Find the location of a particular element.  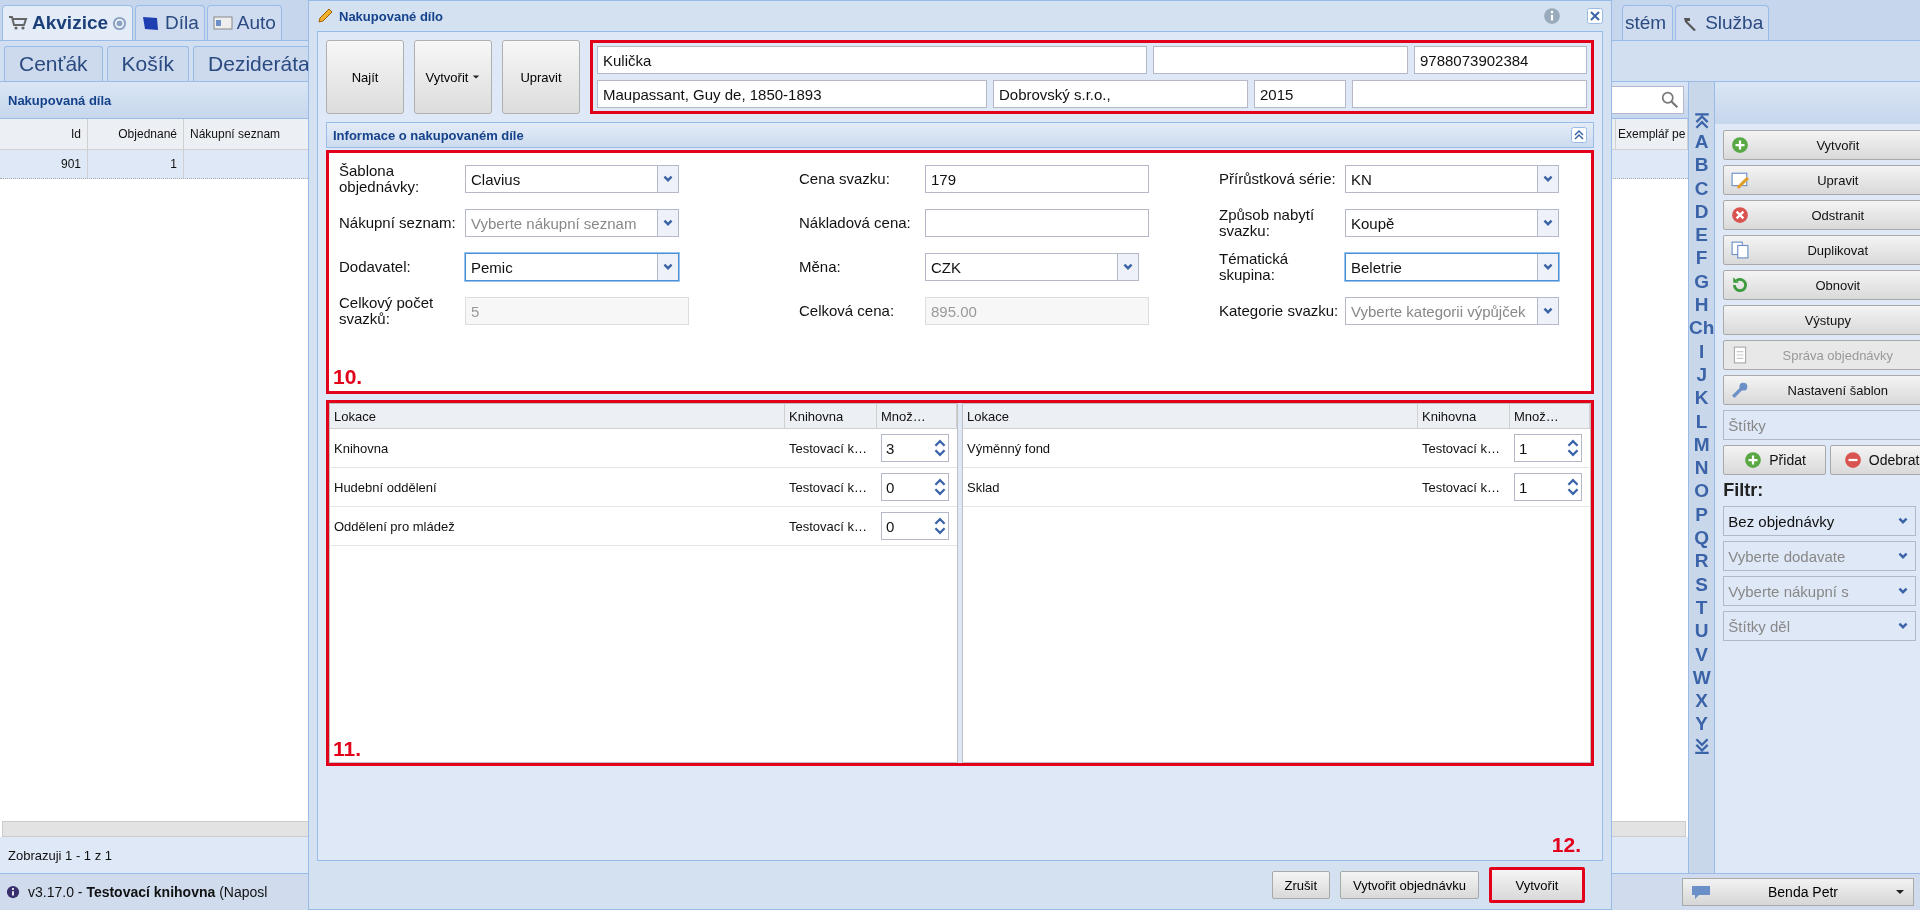

action-button: Nastavení šablon is located at coordinates (1821, 390).